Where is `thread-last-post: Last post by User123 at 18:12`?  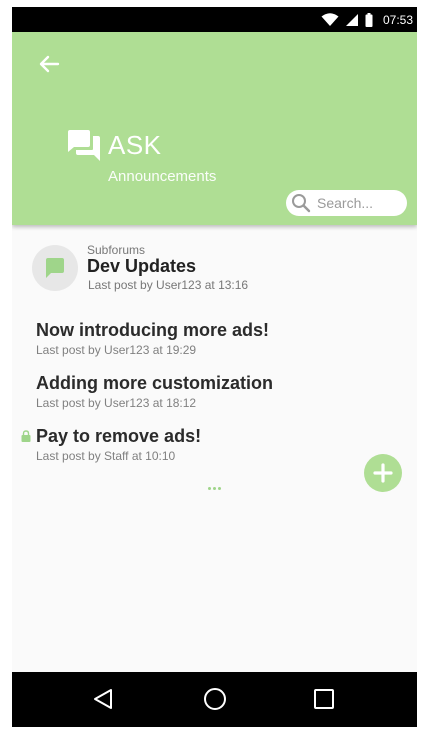
thread-last-post: Last post by User123 at 18:12 is located at coordinates (116, 403).